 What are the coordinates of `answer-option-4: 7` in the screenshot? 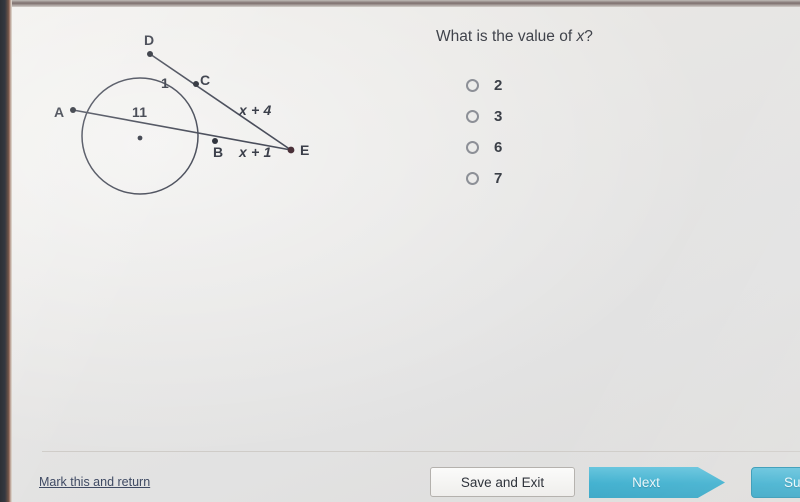 It's located at (484, 178).